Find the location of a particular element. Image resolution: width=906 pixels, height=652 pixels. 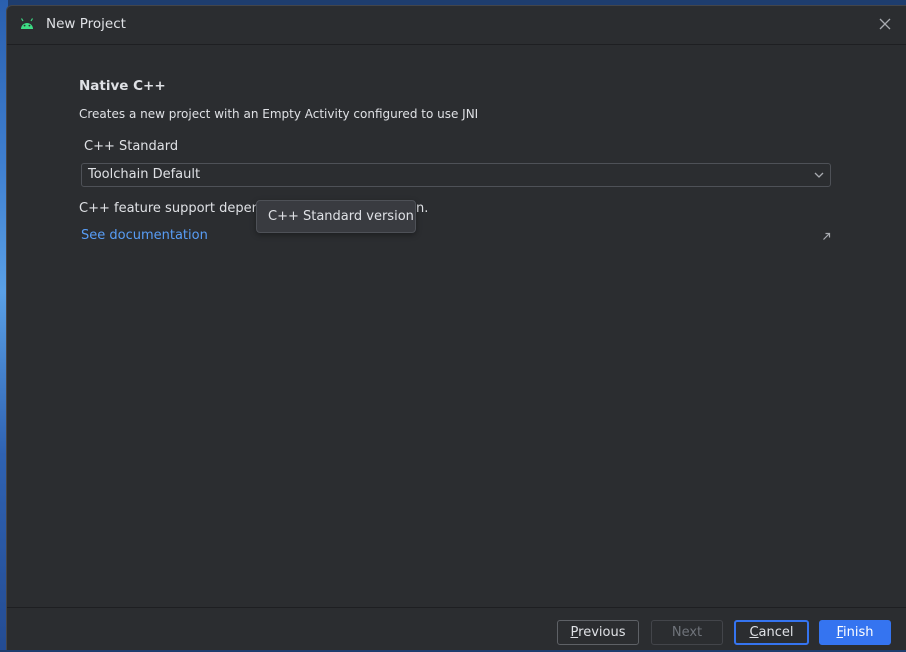

cancel-button: Cancel is located at coordinates (771, 632).